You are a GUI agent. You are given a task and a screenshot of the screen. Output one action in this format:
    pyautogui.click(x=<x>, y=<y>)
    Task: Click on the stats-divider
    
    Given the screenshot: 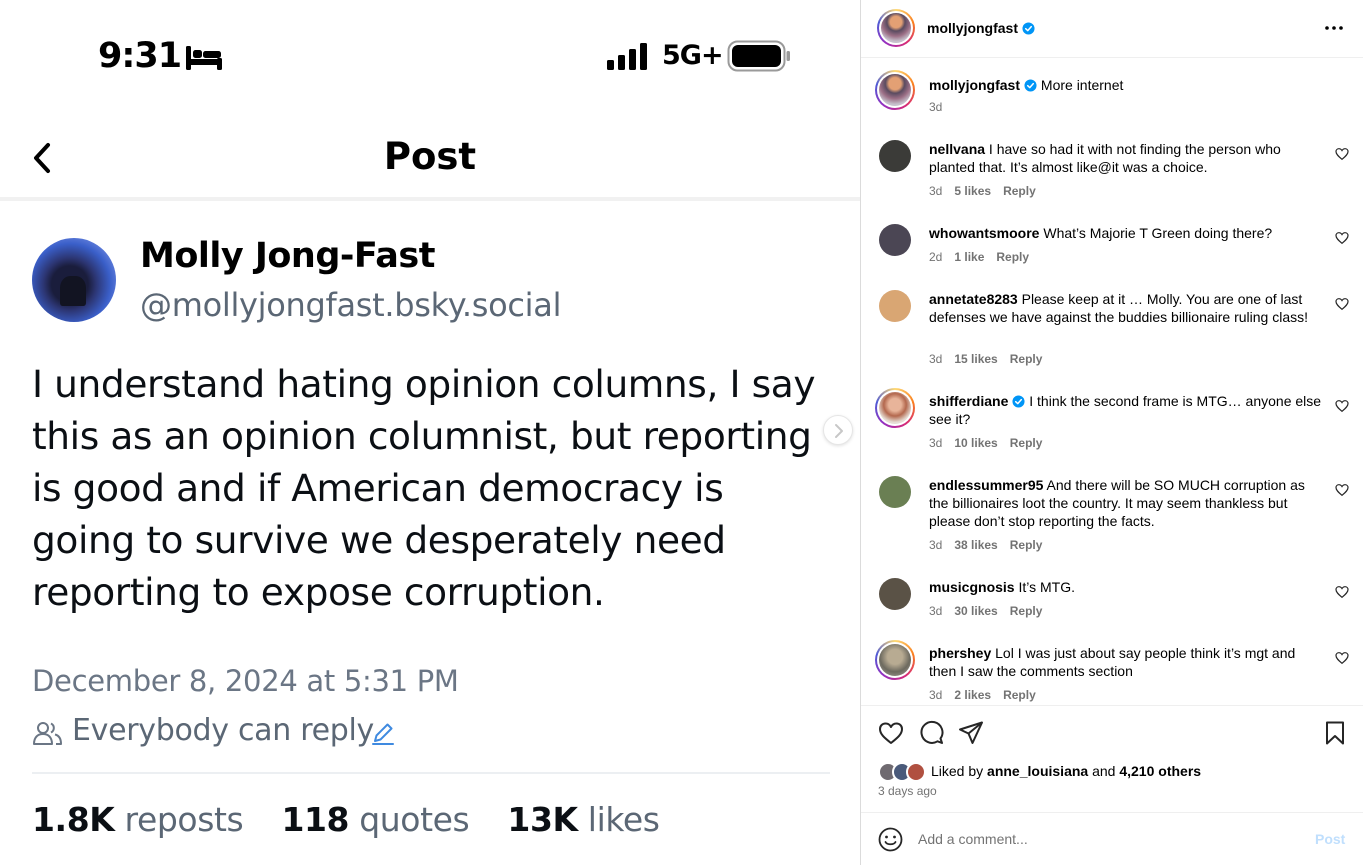 What is the action you would take?
    pyautogui.click(x=431, y=773)
    